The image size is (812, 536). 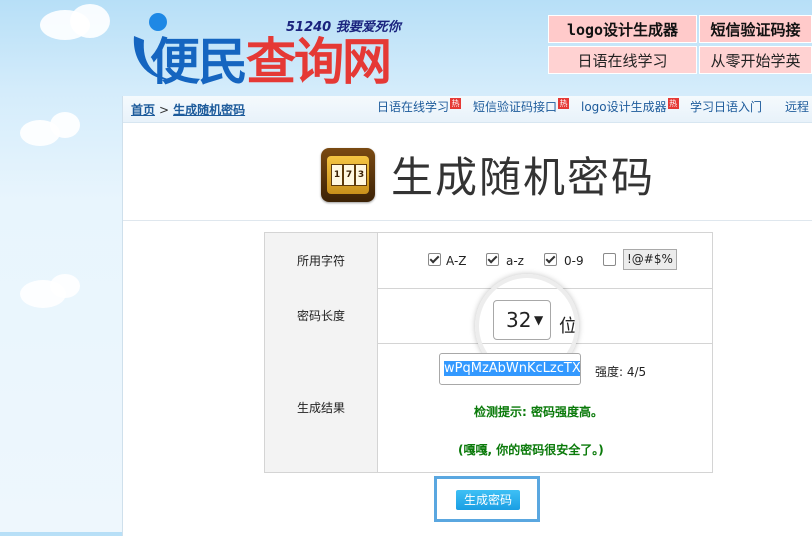 I want to click on generate-button-focus-frame: 生成密码, so click(x=487, y=499).